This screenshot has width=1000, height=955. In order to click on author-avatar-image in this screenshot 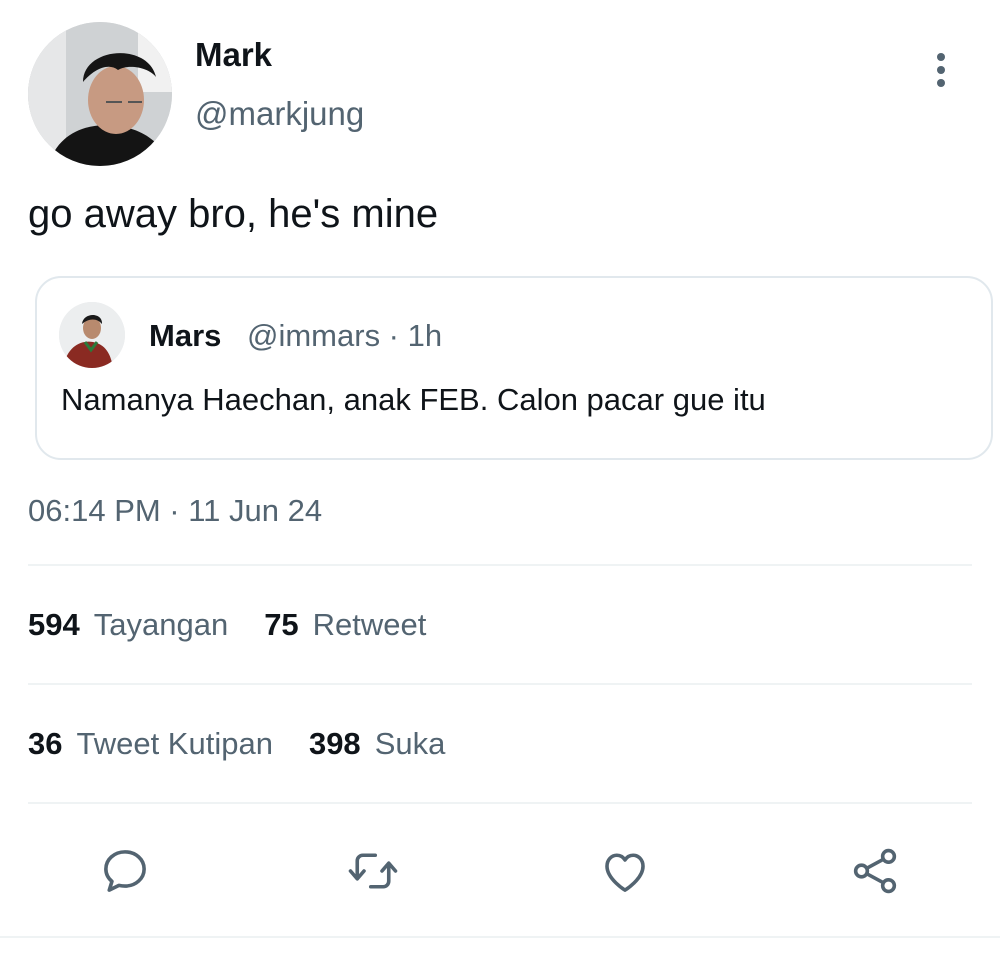, I will do `click(100, 94)`.